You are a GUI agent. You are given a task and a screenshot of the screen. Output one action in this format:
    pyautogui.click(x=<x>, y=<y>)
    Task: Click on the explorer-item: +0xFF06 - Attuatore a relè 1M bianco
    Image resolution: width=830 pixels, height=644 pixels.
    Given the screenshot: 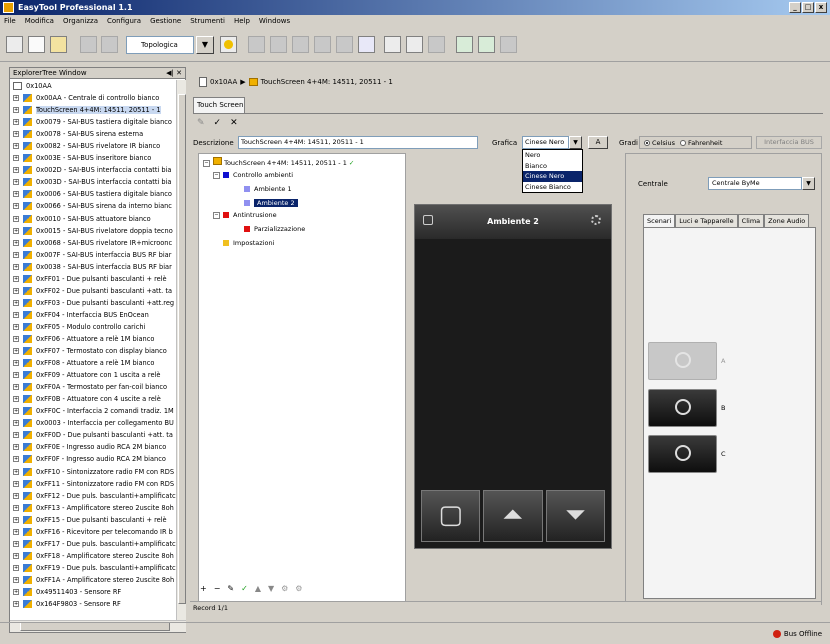 What is the action you would take?
    pyautogui.click(x=93, y=339)
    